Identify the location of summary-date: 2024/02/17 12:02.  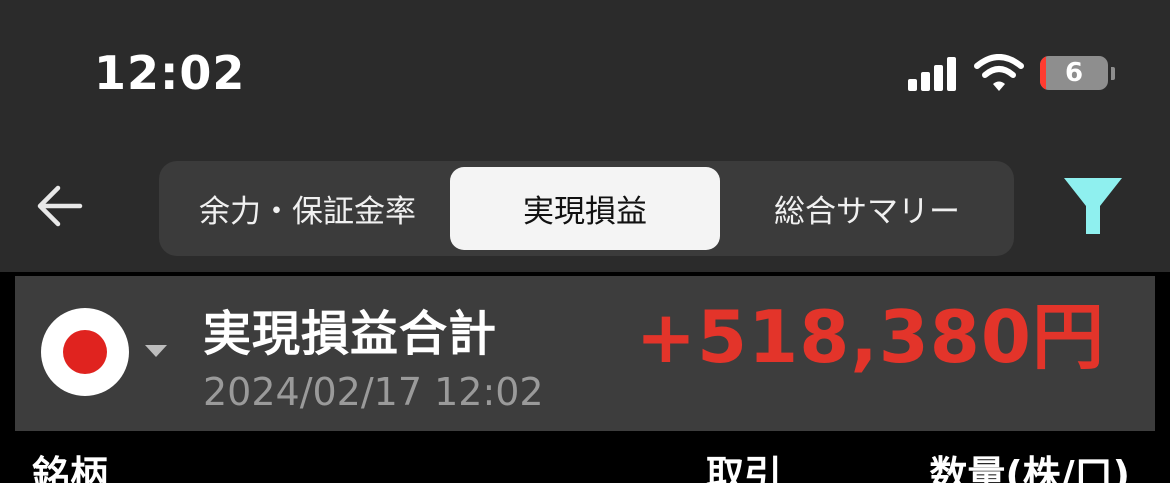
(373, 392).